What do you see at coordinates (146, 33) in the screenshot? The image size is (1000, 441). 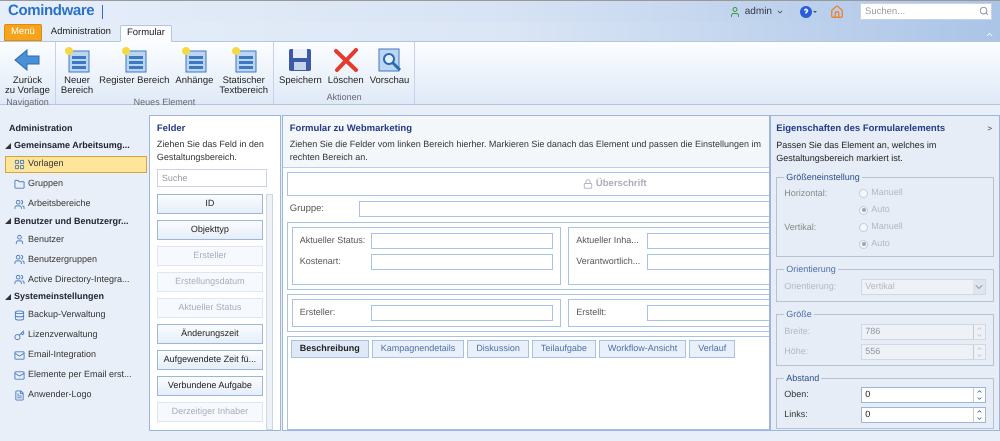 I see `ribbon-tab: Formular` at bounding box center [146, 33].